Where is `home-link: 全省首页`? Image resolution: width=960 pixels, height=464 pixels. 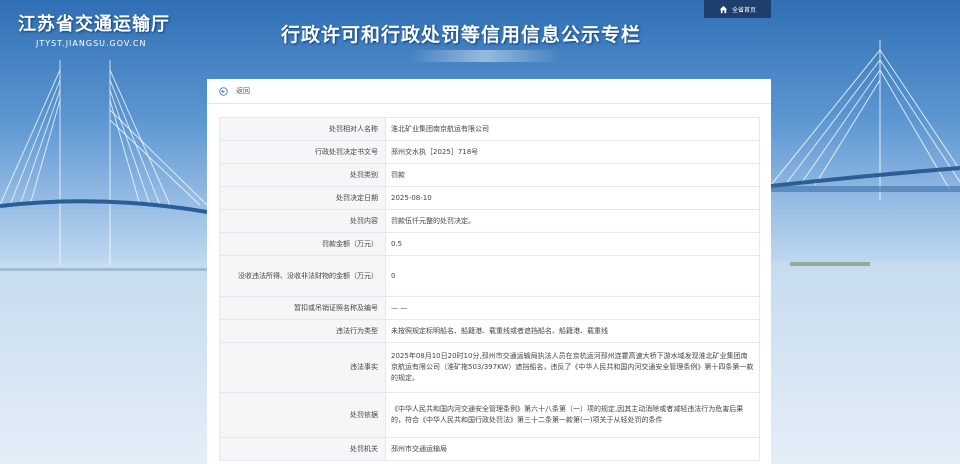
home-link: 全省首页 is located at coordinates (737, 9).